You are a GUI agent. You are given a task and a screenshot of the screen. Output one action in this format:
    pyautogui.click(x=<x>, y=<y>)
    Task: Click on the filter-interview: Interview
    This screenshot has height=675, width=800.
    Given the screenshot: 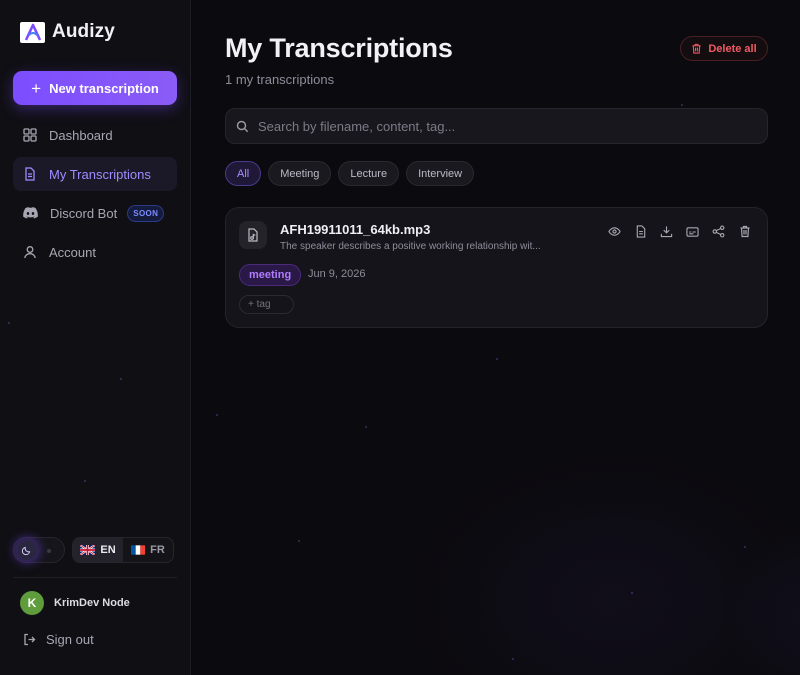 What is the action you would take?
    pyautogui.click(x=440, y=173)
    